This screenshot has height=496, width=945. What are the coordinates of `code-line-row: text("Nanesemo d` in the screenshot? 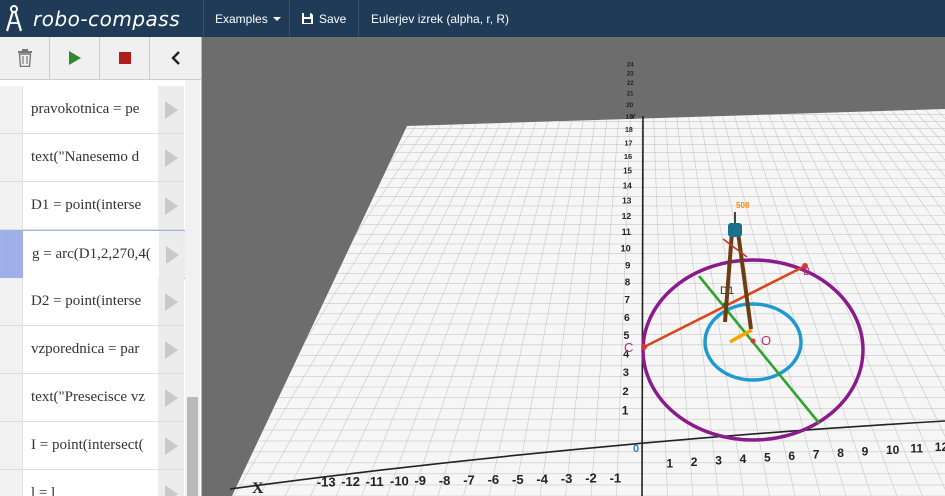 It's located at (92, 158).